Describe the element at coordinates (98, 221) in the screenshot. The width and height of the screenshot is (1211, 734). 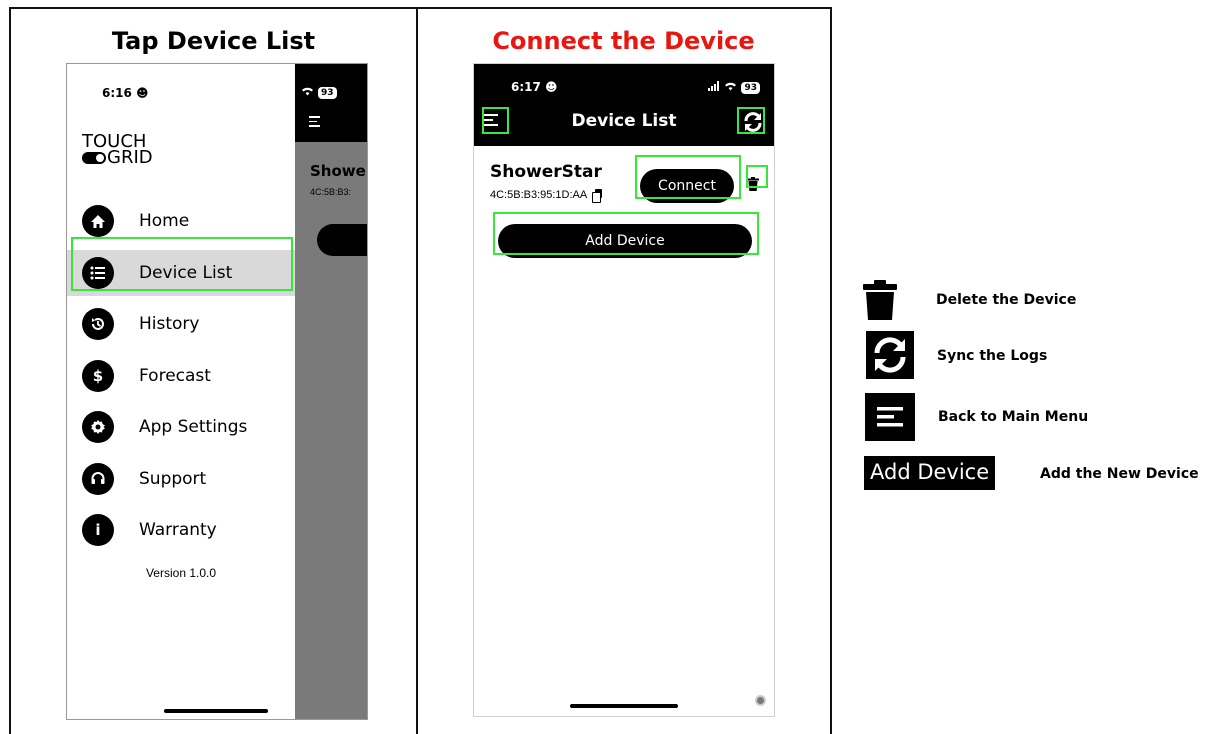
I see `home-icon` at that location.